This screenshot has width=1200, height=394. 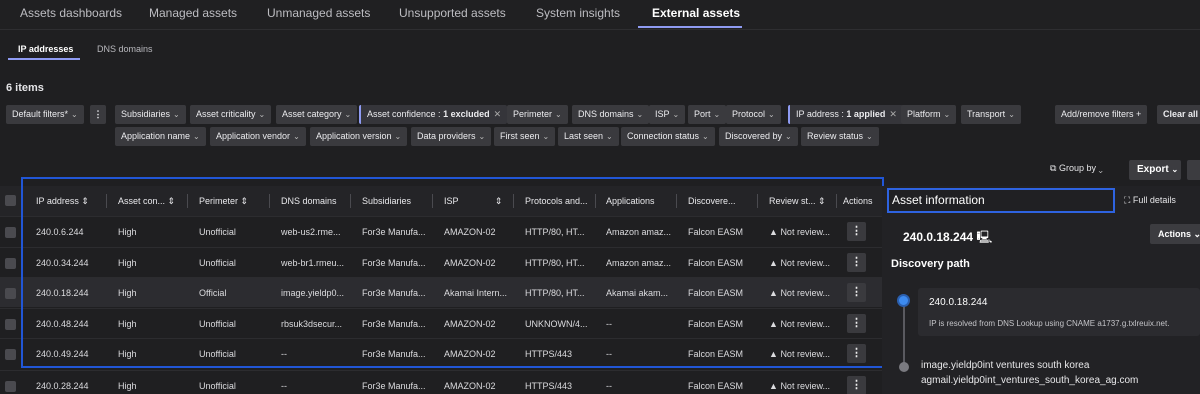 What do you see at coordinates (668, 136) in the screenshot?
I see `filter-connection-status: Connection status ⌄` at bounding box center [668, 136].